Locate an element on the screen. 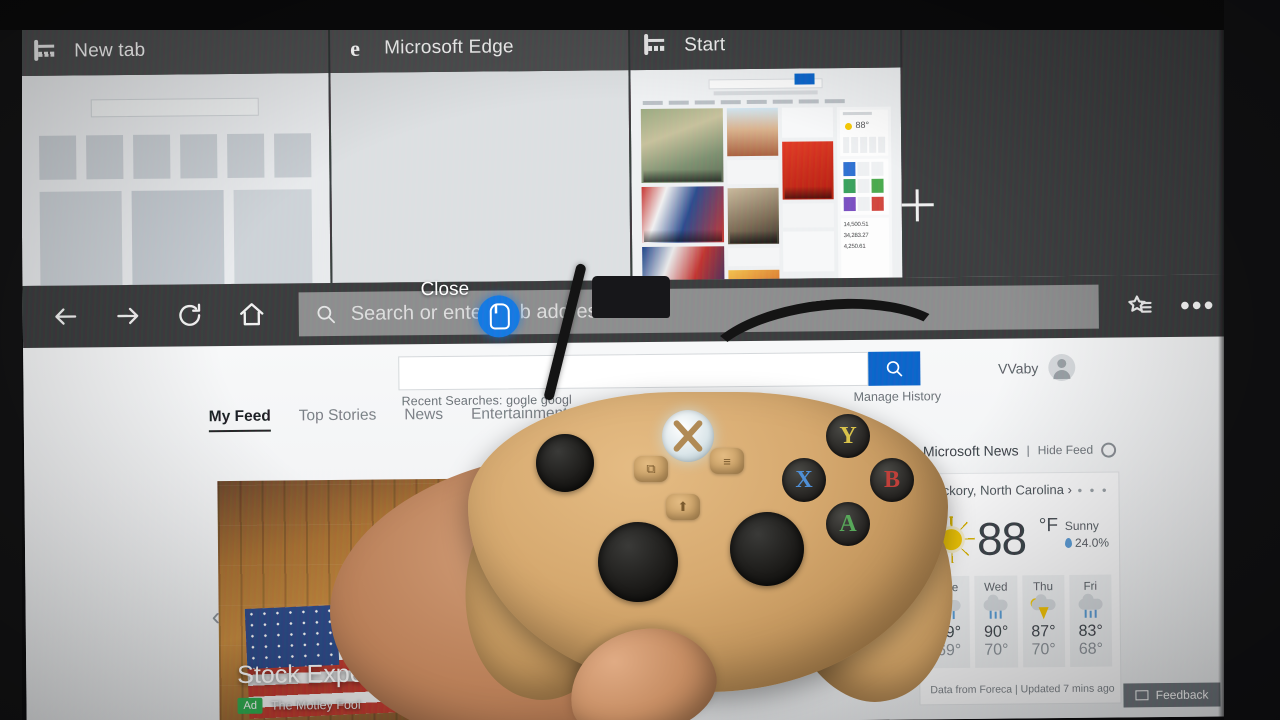 This screenshot has height=720, width=1280. refresh-button is located at coordinates (190, 315).